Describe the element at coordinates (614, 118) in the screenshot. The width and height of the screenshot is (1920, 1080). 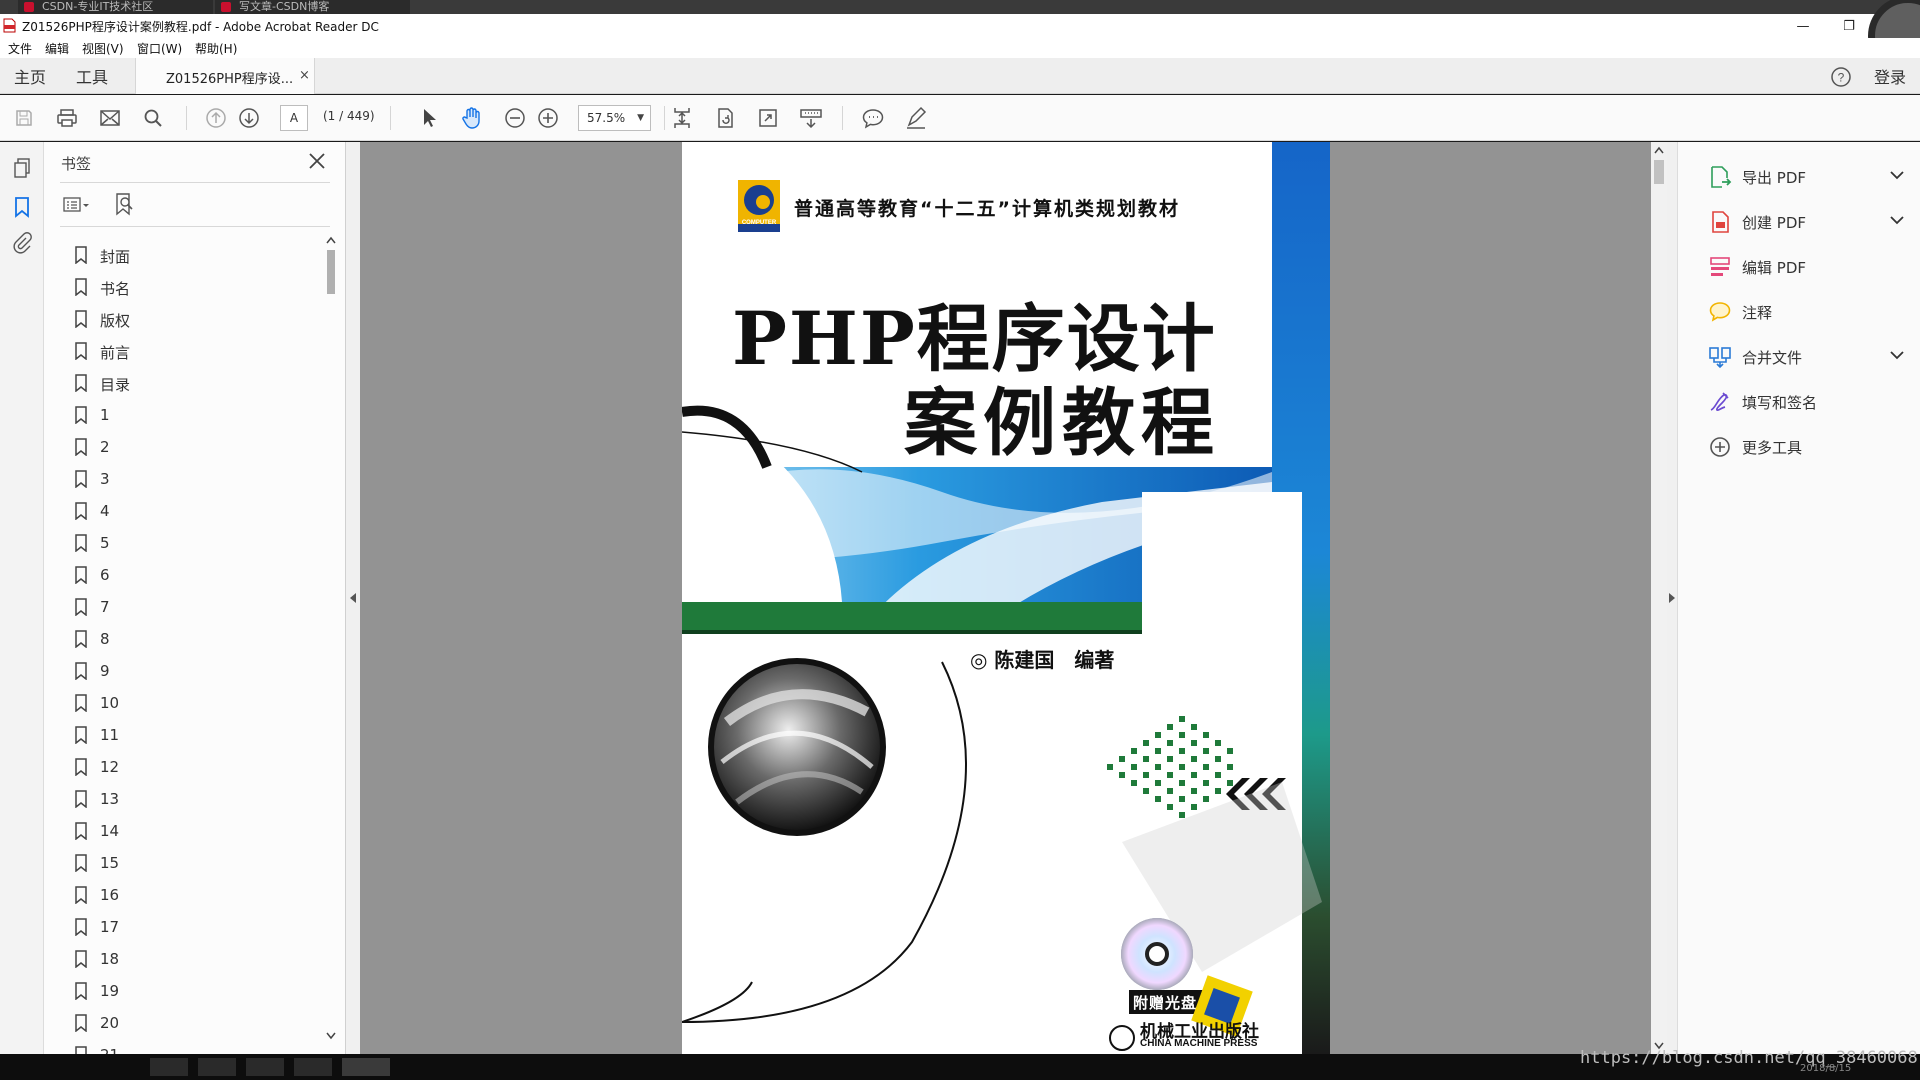
I see `zoom-select: 57.5% ▼` at that location.